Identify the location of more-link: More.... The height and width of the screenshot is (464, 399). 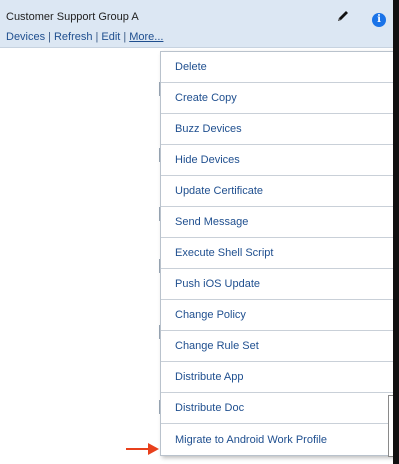
(146, 37).